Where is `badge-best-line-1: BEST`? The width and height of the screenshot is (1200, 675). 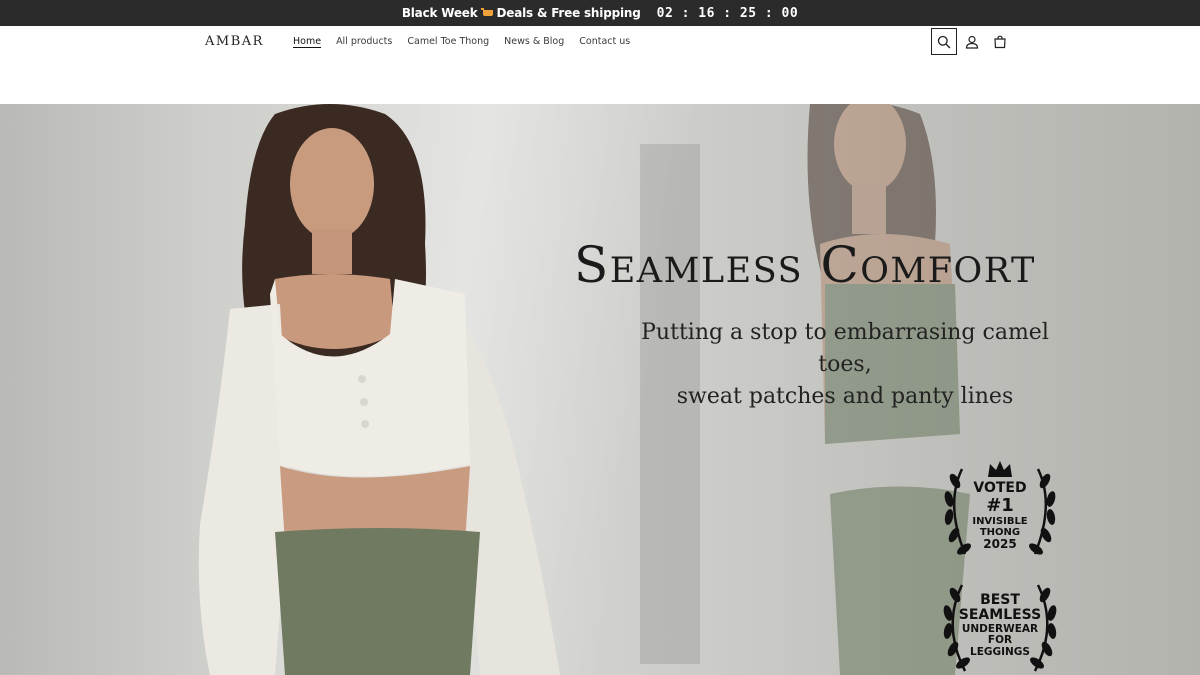 badge-best-line-1: BEST is located at coordinates (1000, 600).